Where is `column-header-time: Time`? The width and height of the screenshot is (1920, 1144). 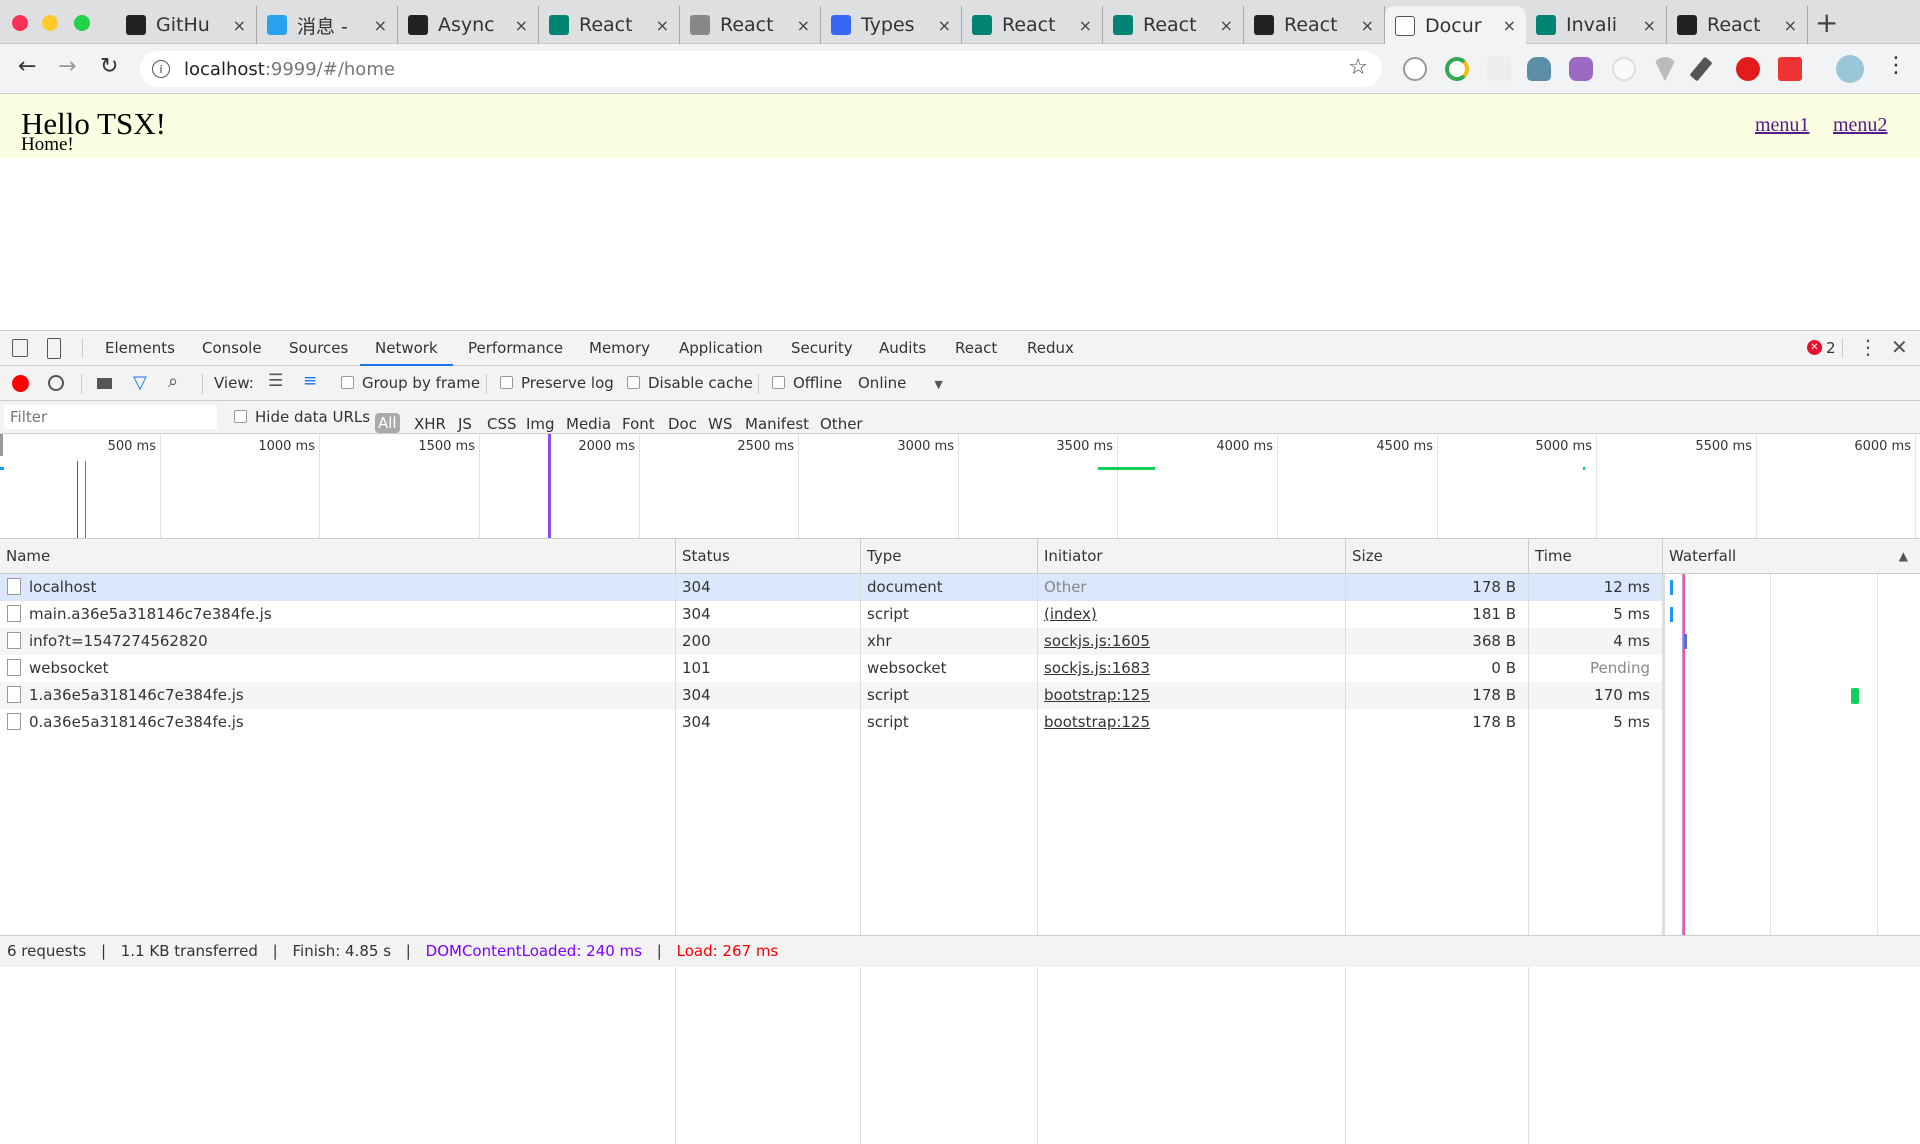 column-header-time: Time is located at coordinates (1595, 556).